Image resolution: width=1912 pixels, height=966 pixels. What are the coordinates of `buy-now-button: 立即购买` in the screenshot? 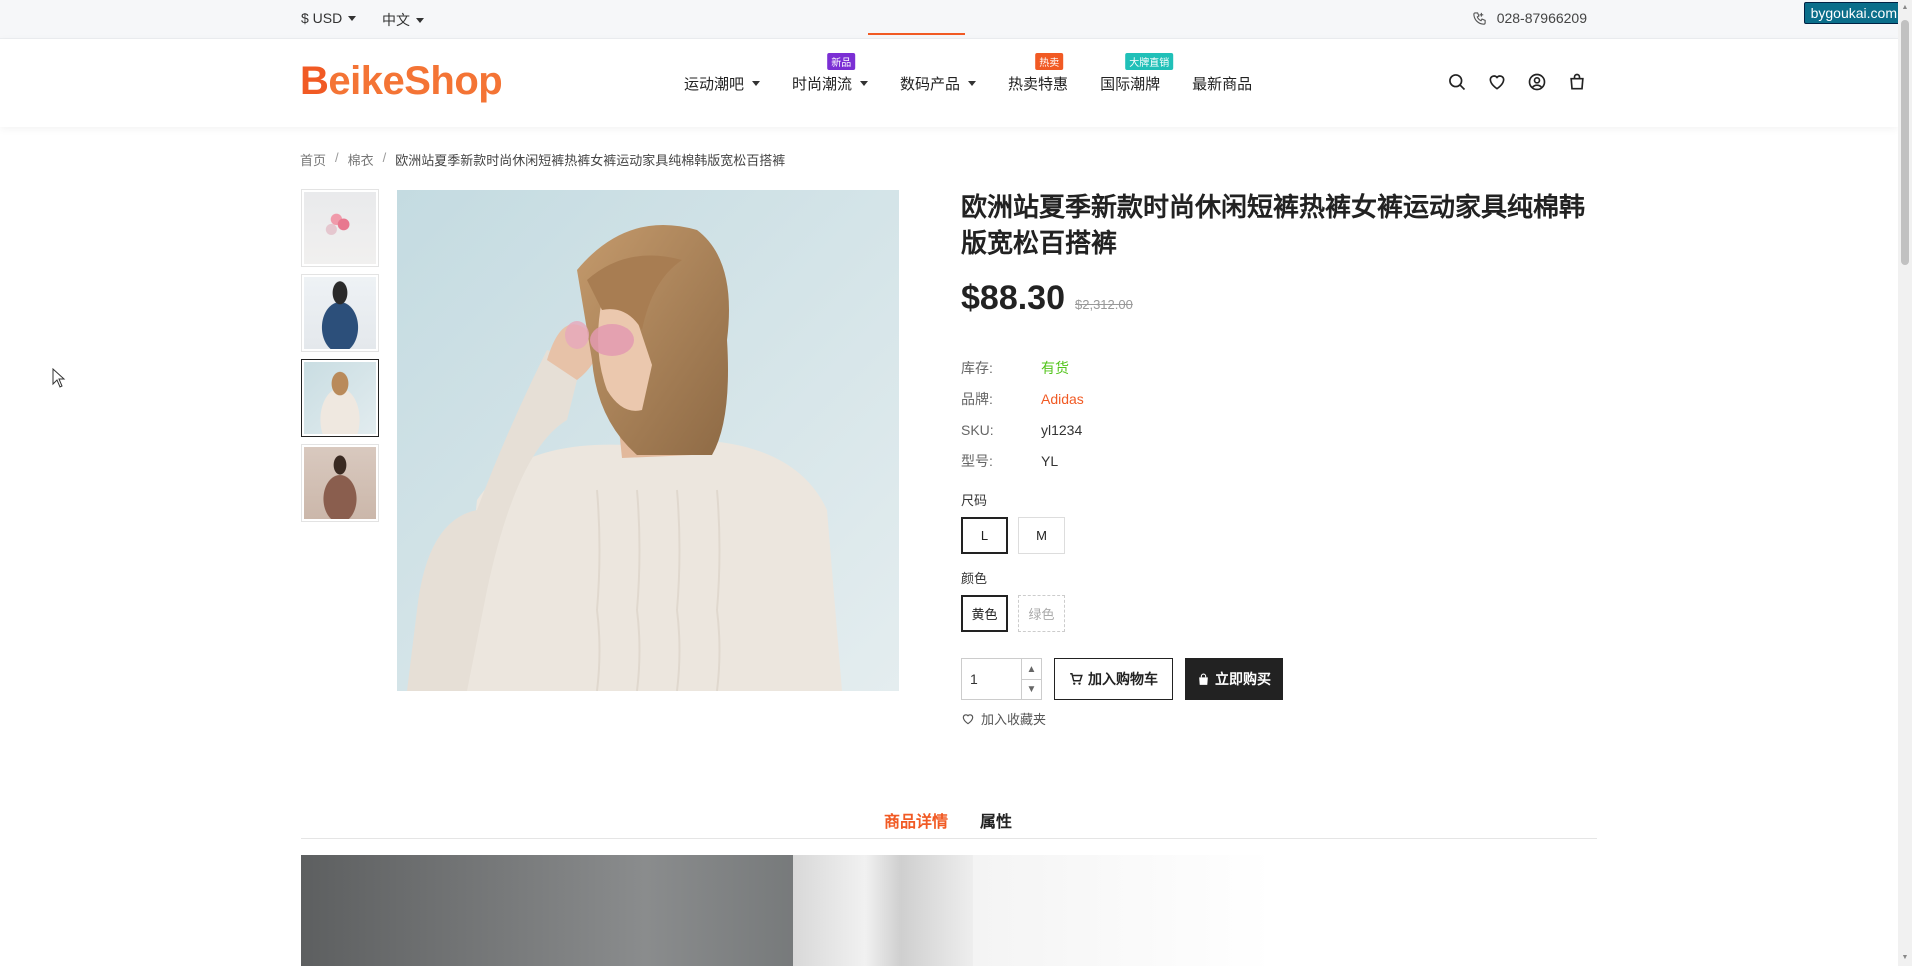 It's located at (1234, 679).